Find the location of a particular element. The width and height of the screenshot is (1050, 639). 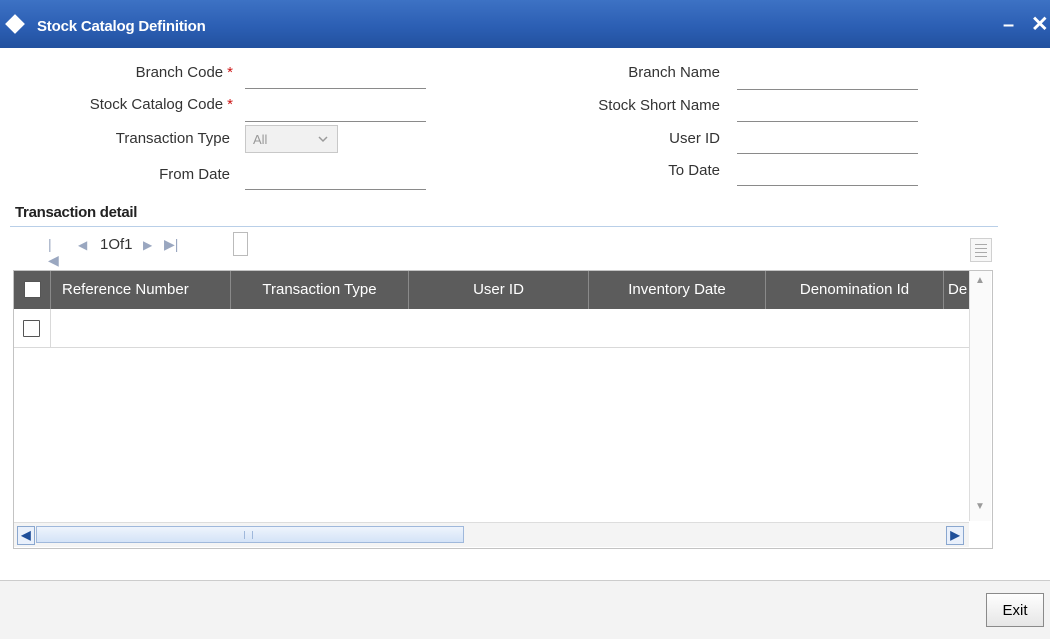

next-page-icon: ▶ is located at coordinates (147, 245).